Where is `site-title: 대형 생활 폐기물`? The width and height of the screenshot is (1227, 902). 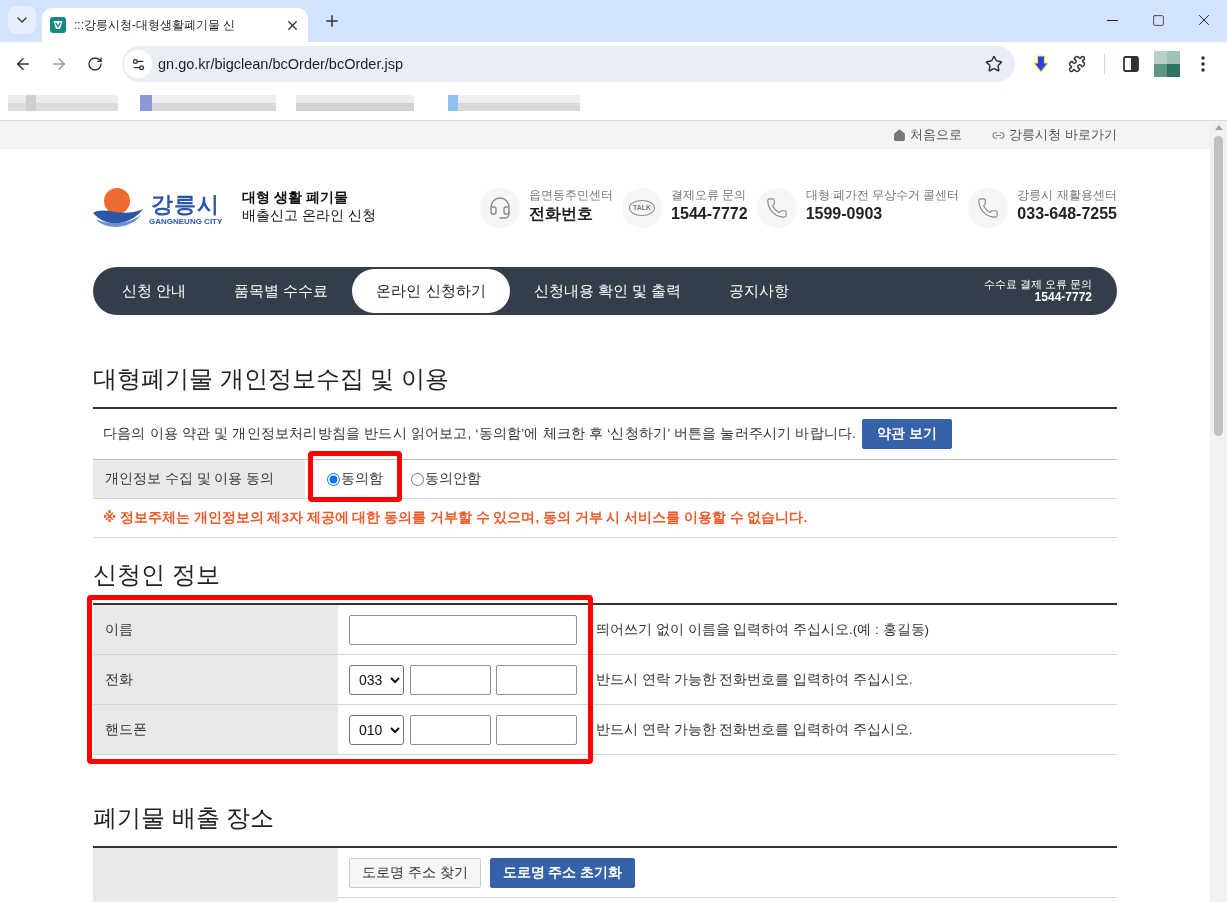 site-title: 대형 생활 폐기물 is located at coordinates (296, 197).